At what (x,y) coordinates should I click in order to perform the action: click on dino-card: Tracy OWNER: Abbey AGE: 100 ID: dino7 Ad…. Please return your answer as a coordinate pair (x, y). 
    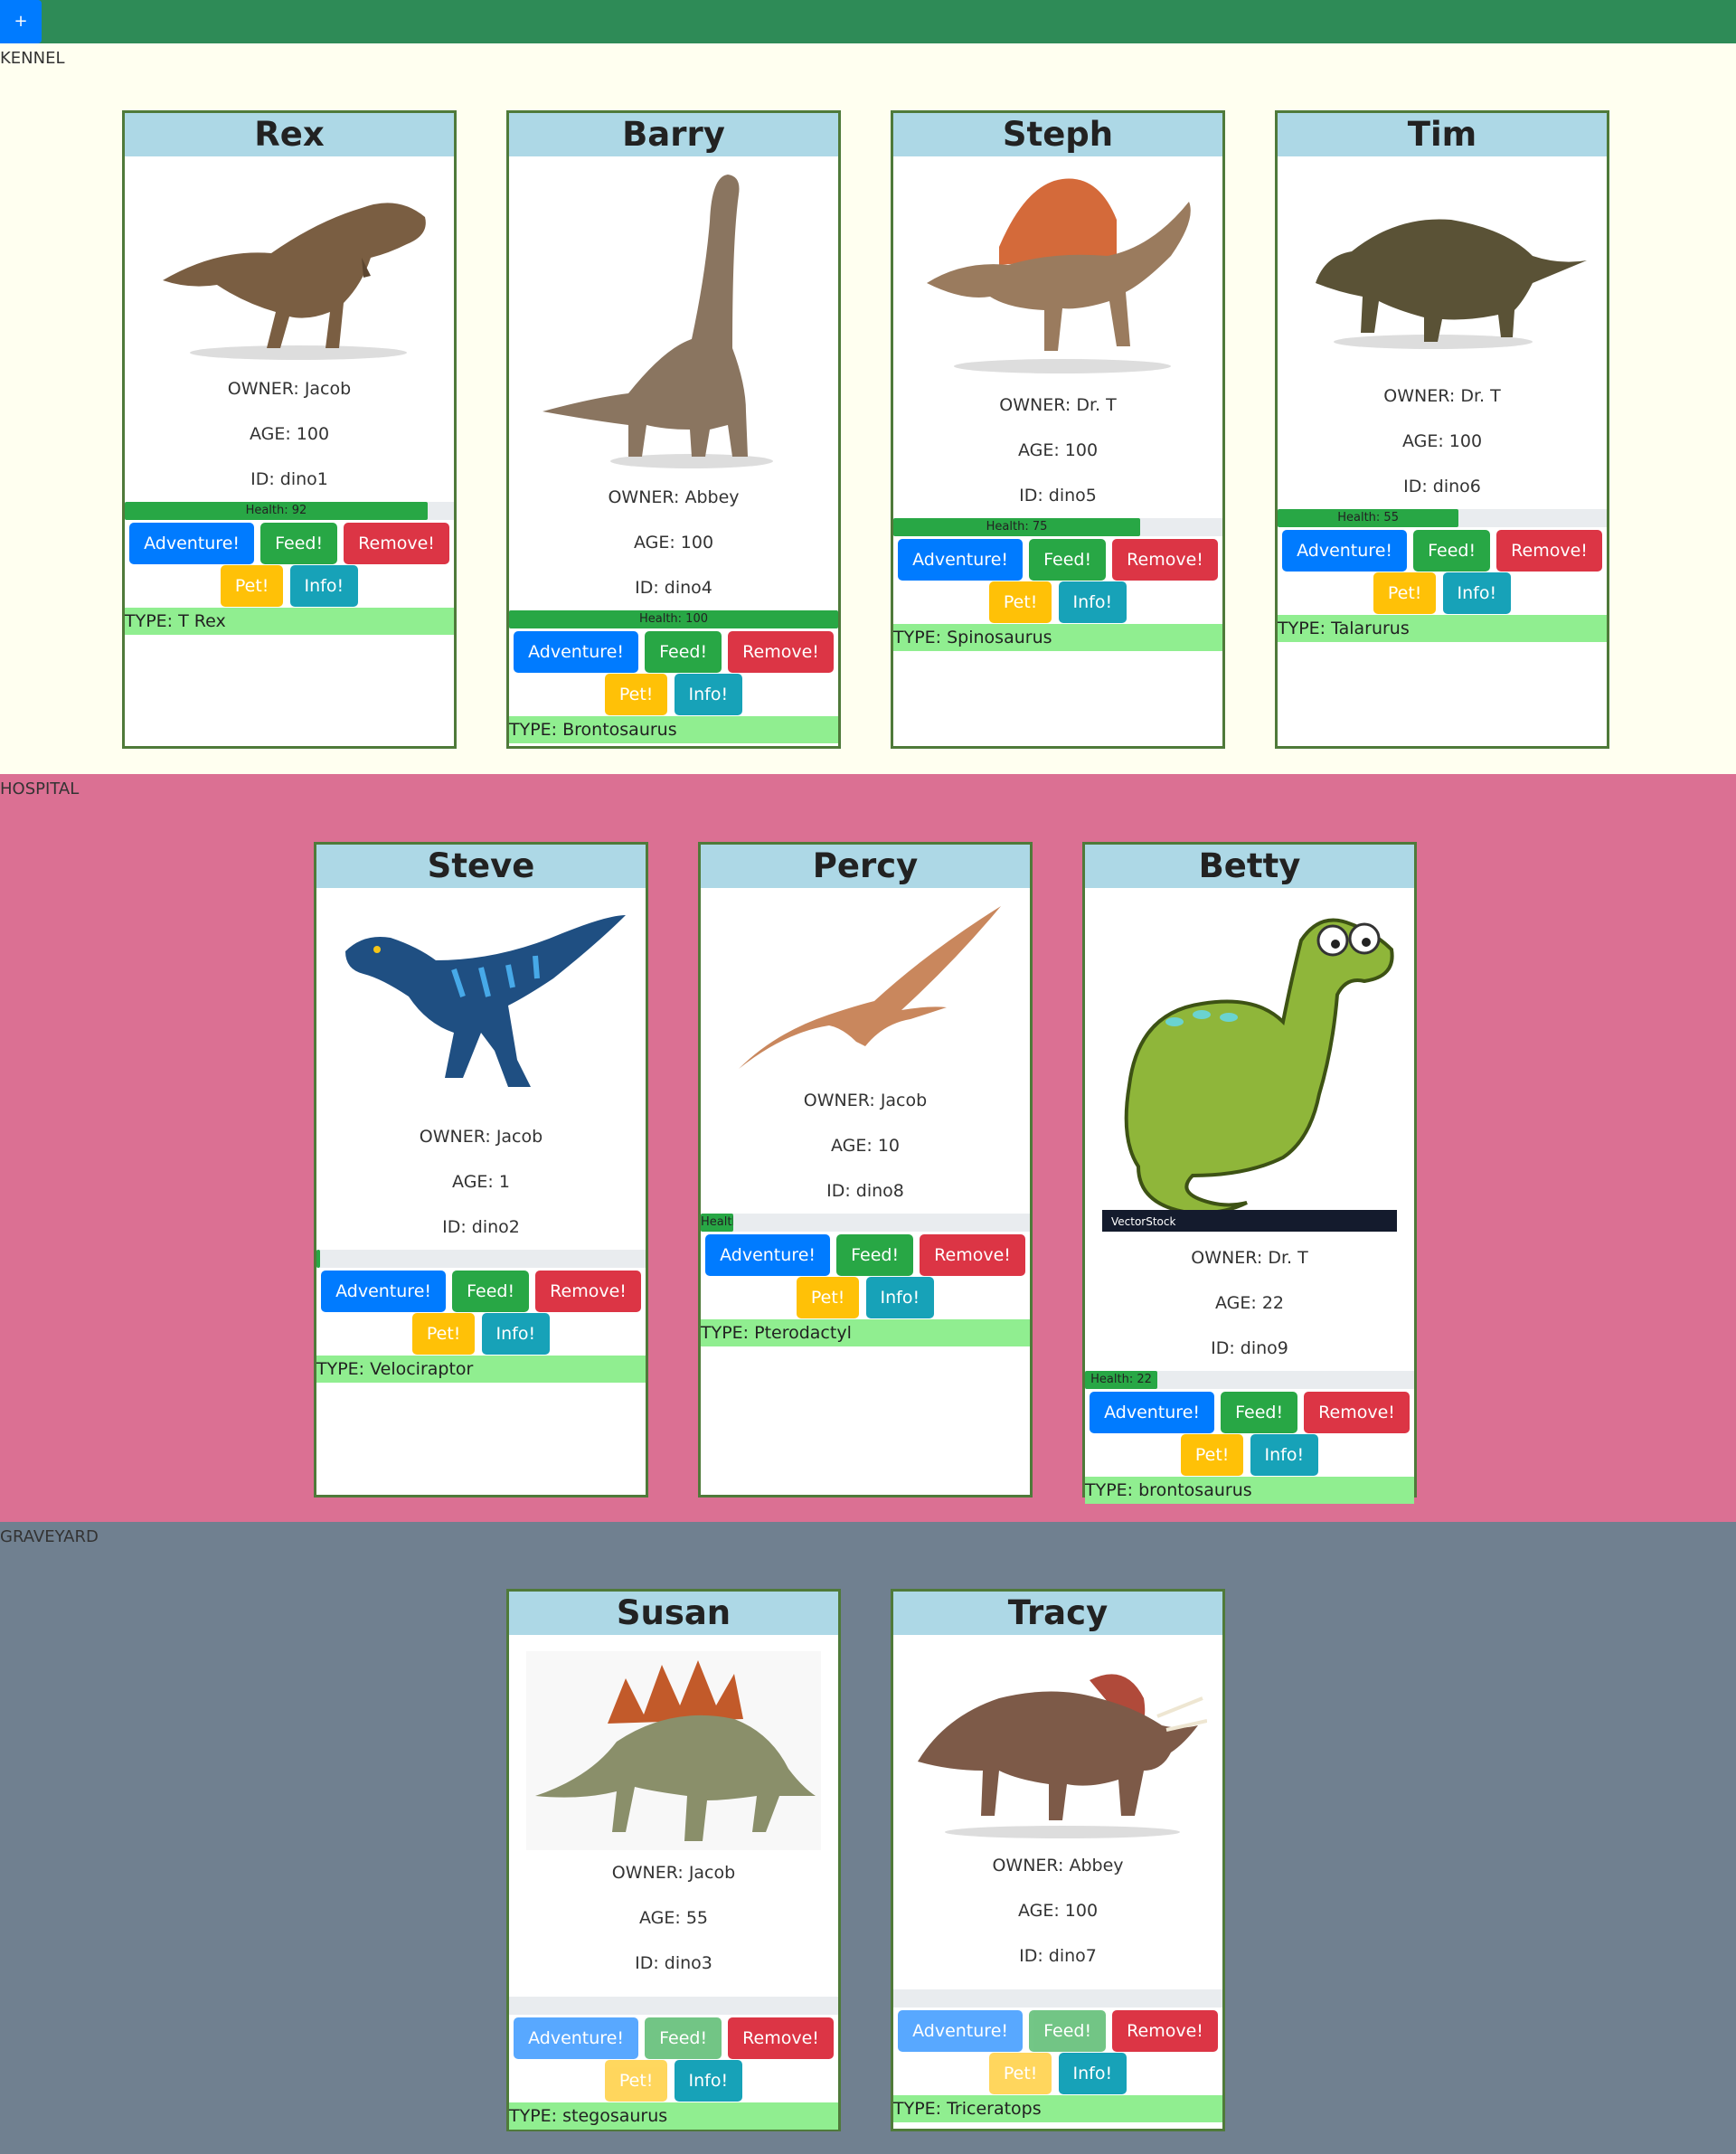
    Looking at the image, I should click on (1058, 1860).